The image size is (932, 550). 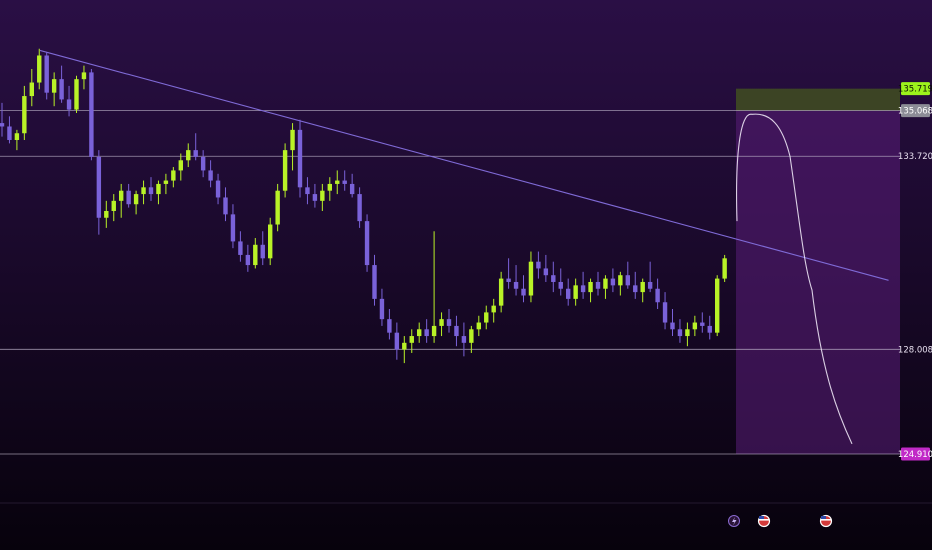 What do you see at coordinates (915, 112) in the screenshot?
I see `price-label: 135.068` at bounding box center [915, 112].